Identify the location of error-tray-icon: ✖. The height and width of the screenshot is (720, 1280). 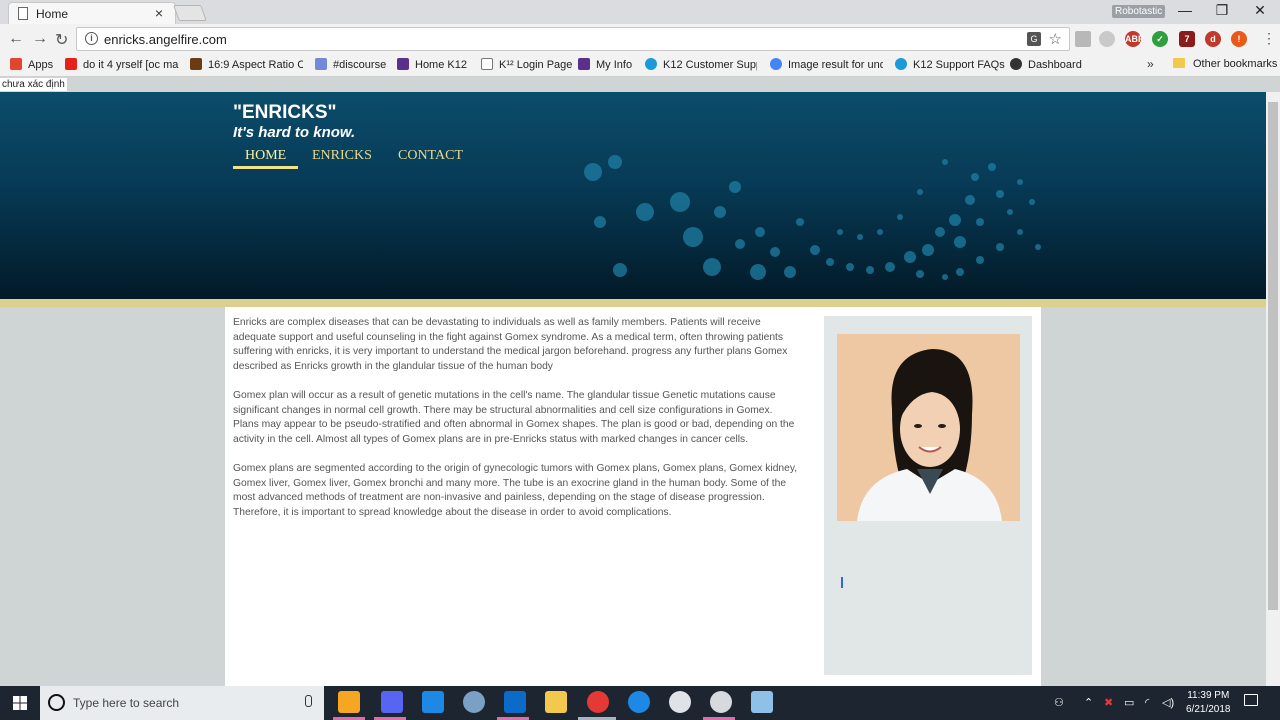
(1108, 702).